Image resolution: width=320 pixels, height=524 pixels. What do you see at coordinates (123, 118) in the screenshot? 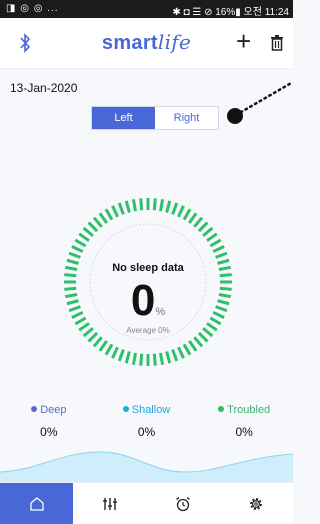
I see `toggle-left: Left` at bounding box center [123, 118].